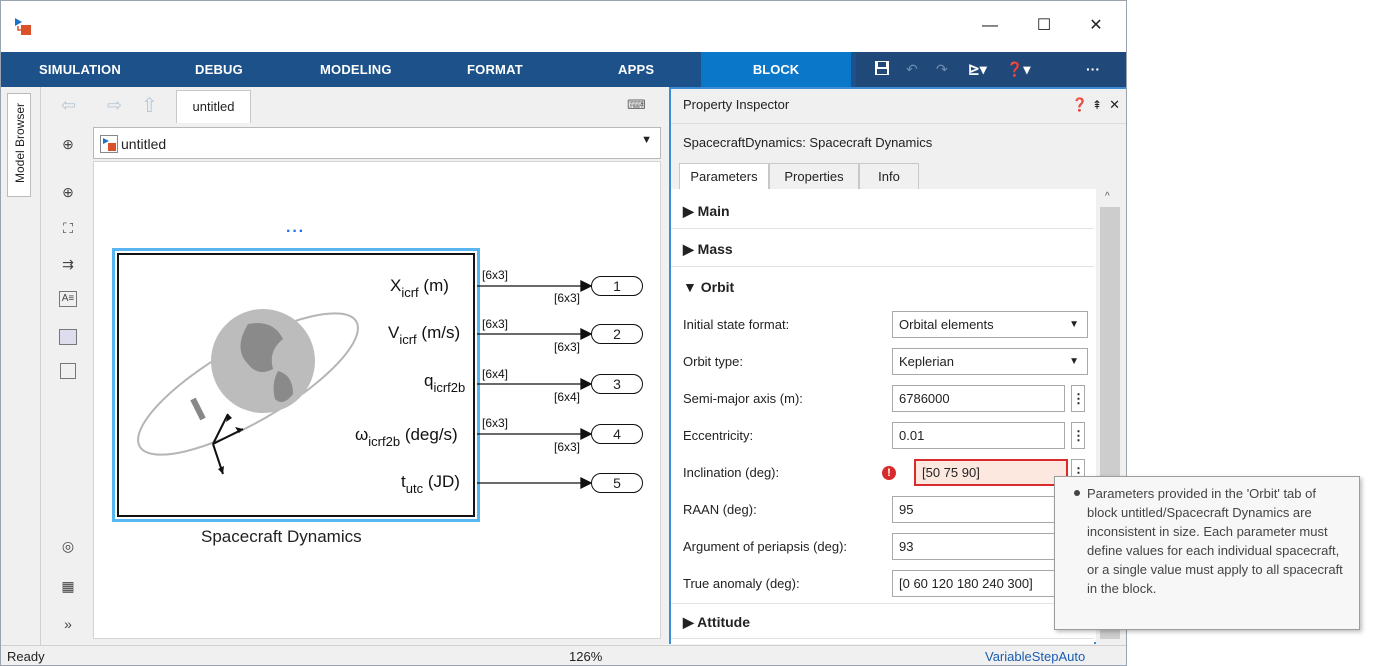 This screenshot has height=666, width=1374. What do you see at coordinates (1044, 26) in the screenshot?
I see `maximize-button: ☐` at bounding box center [1044, 26].